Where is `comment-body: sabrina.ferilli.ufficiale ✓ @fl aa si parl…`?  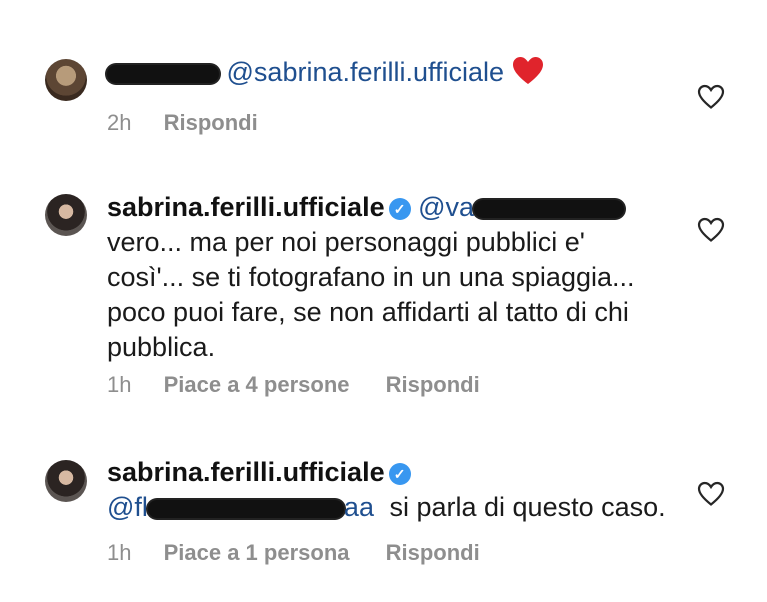
comment-body: sabrina.ferilli.ufficiale ✓ @fl aa si parl… is located at coordinates (387, 490).